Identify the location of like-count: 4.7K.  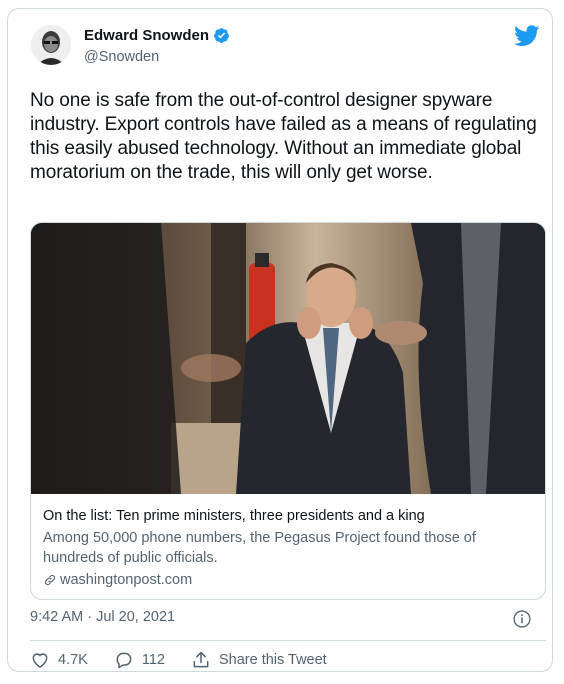
(73, 660).